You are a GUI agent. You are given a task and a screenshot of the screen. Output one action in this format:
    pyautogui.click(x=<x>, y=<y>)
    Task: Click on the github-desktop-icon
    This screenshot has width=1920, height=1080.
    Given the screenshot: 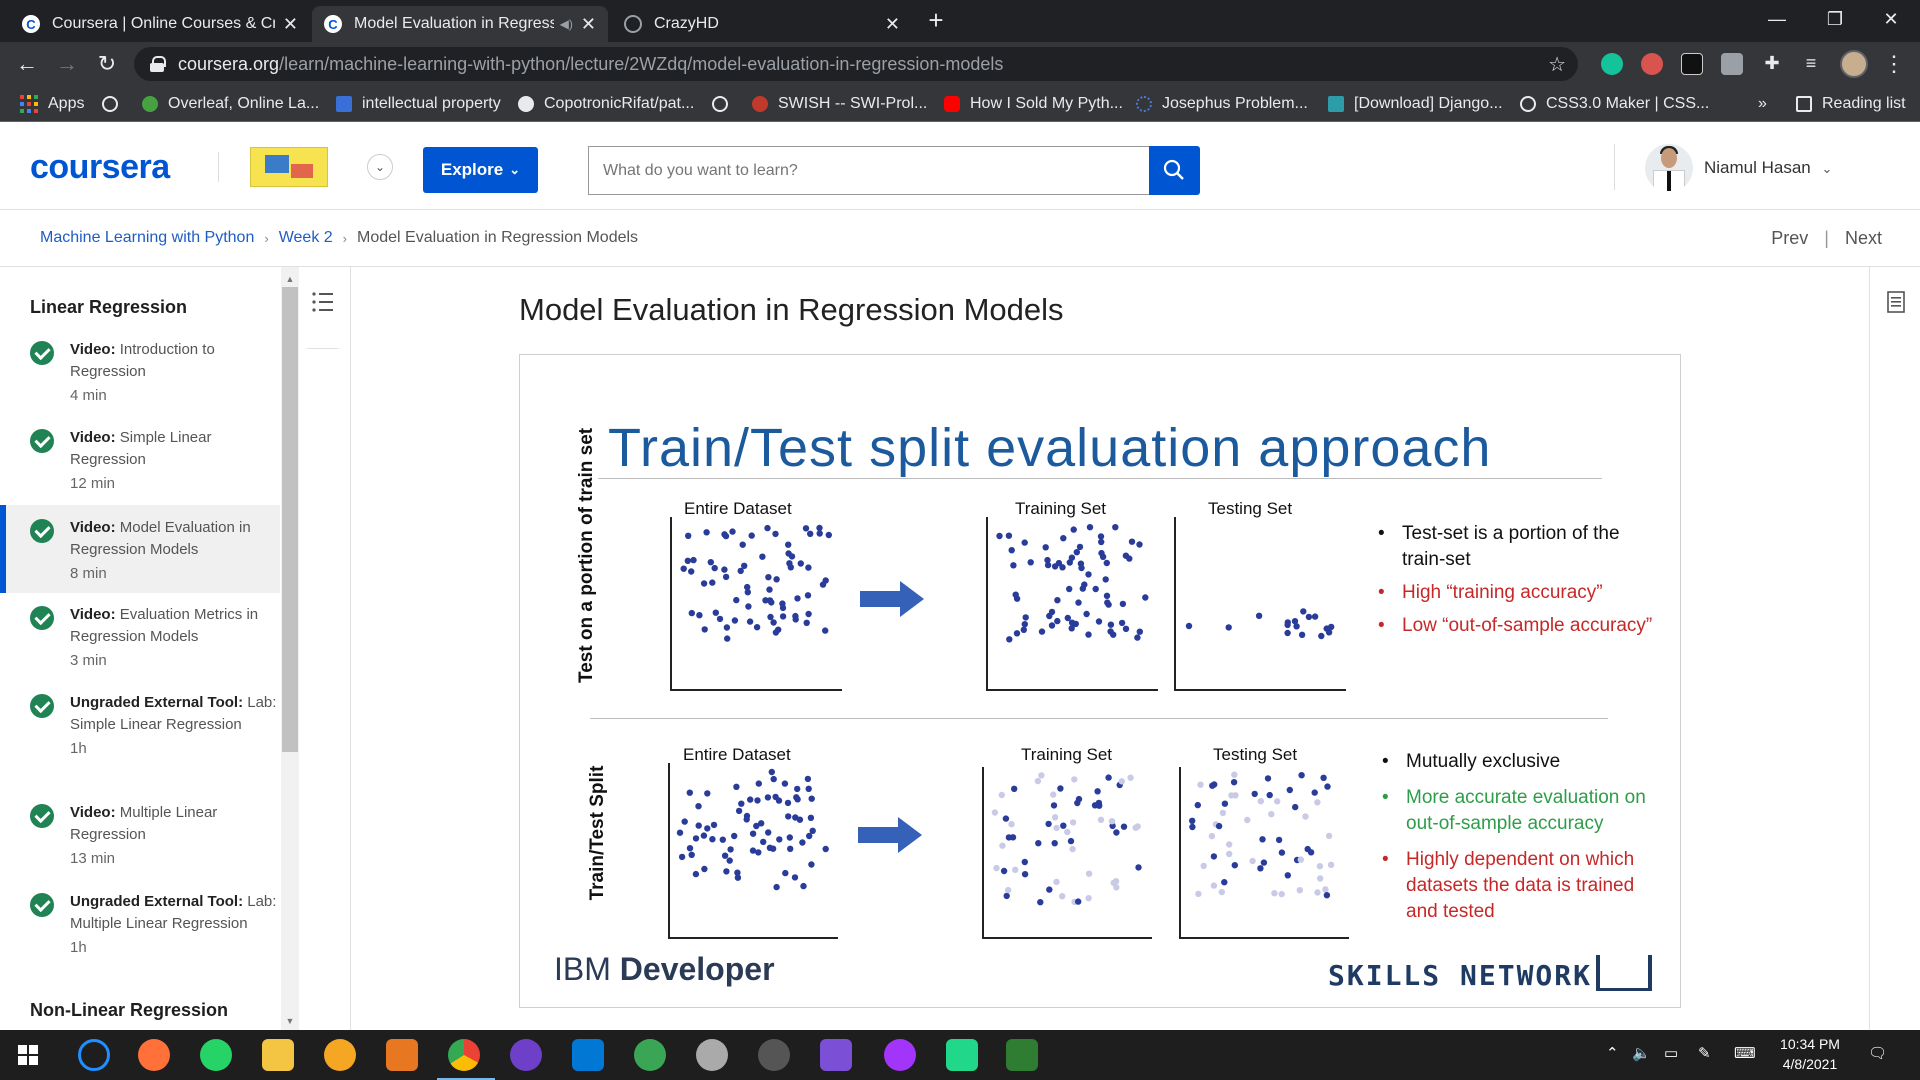 What is the action you would take?
    pyautogui.click(x=526, y=1055)
    